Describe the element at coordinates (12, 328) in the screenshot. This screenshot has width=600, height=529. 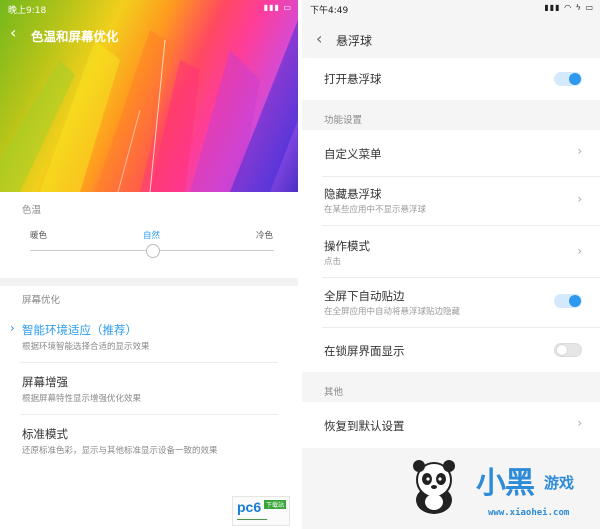
I see `selected-chevron-icon: ›` at that location.